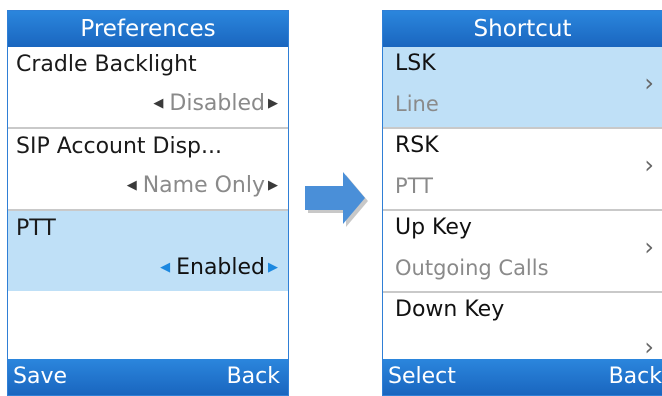 The height and width of the screenshot is (396, 662). What do you see at coordinates (422, 377) in the screenshot?
I see `select-softkey: Select` at bounding box center [422, 377].